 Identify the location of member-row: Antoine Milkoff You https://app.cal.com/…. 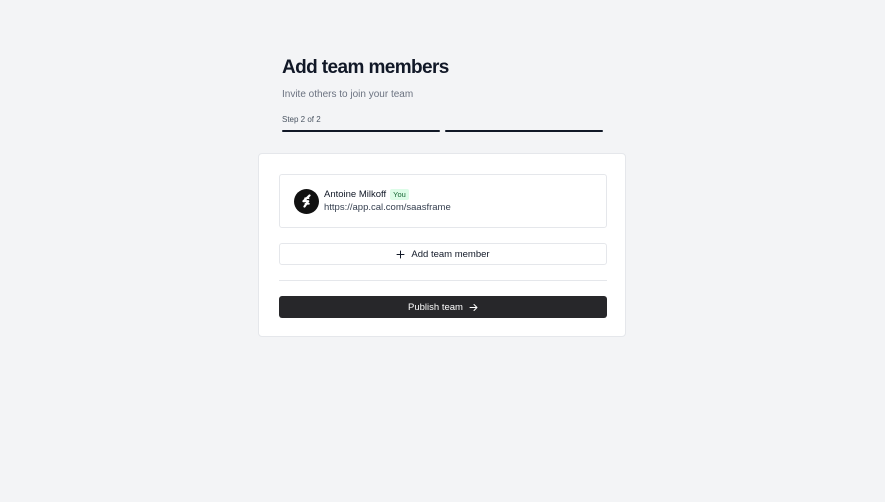
(443, 201).